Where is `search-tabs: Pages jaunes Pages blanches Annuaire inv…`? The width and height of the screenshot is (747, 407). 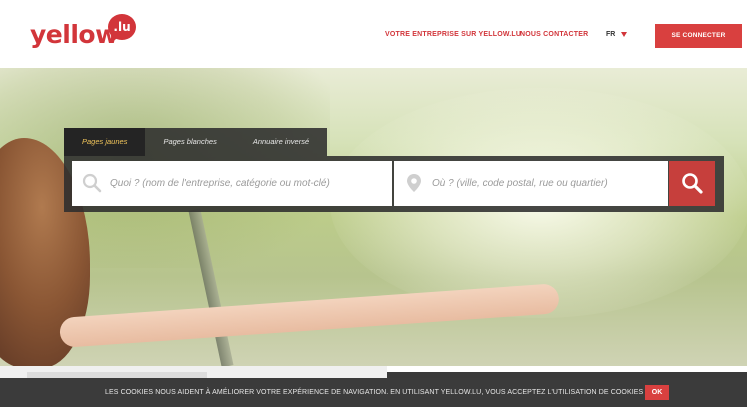
search-tabs: Pages jaunes Pages blanches Annuaire inv… is located at coordinates (196, 142).